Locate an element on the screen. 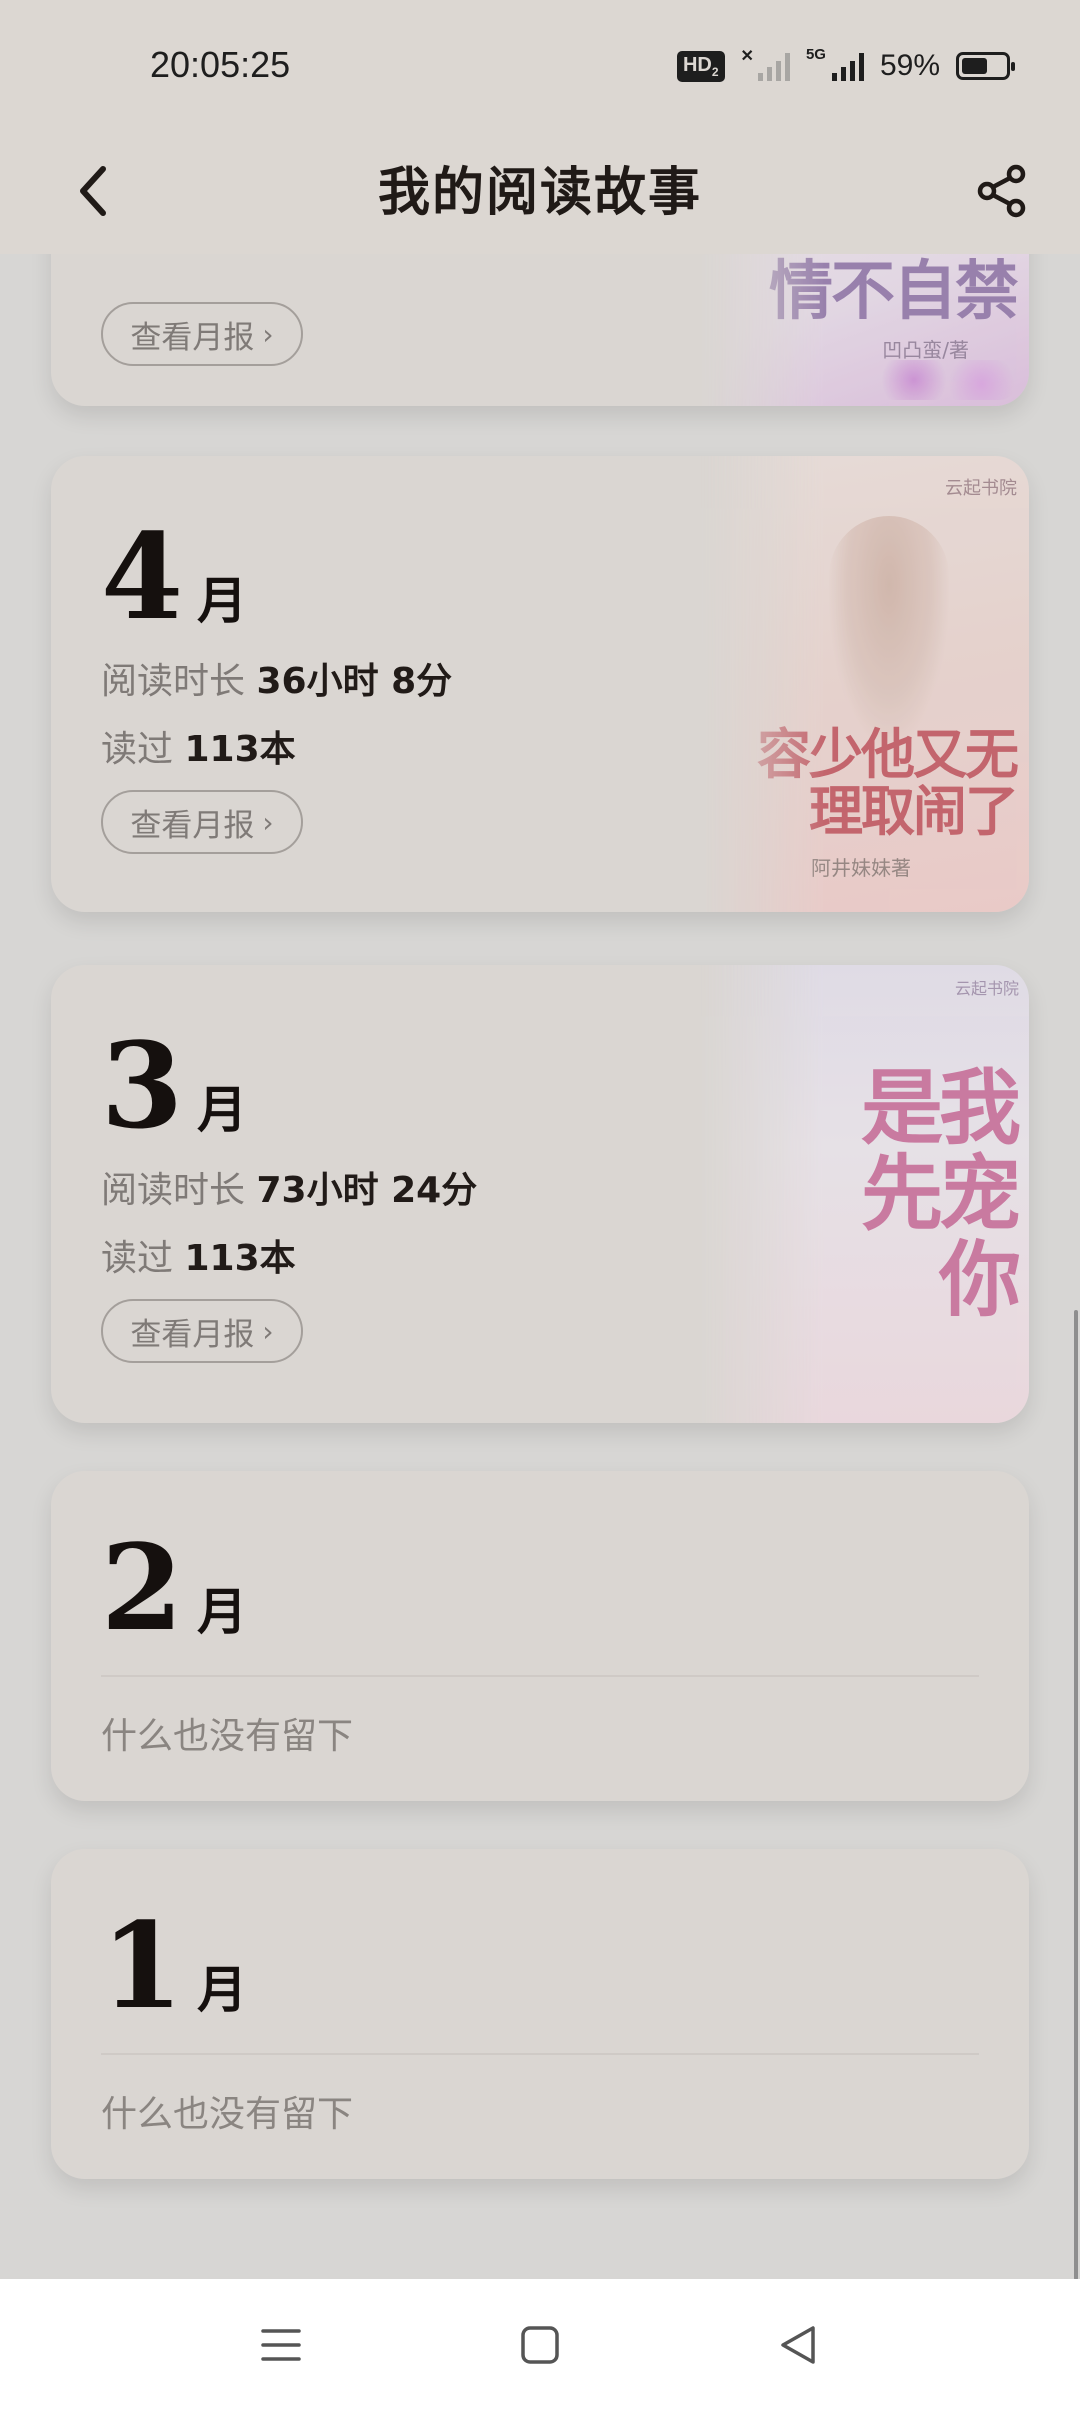 This screenshot has height=2412, width=1080. battery-percent: 59% is located at coordinates (909, 65).